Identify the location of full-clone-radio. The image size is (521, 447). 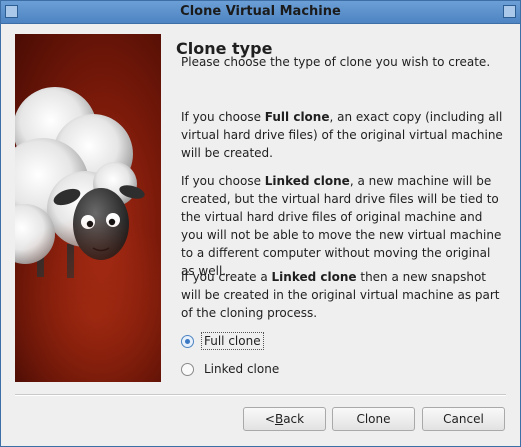
(187, 341).